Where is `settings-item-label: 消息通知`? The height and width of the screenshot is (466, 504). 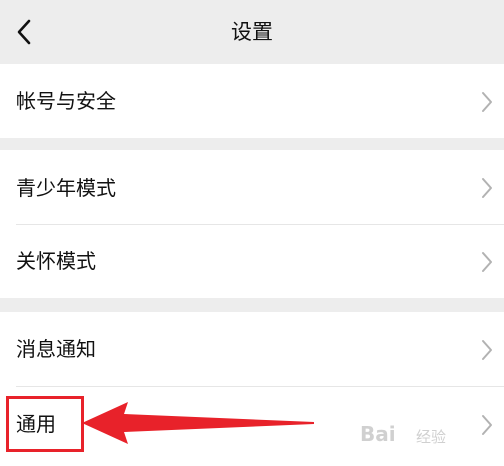
settings-item-label: 消息通知 is located at coordinates (56, 349).